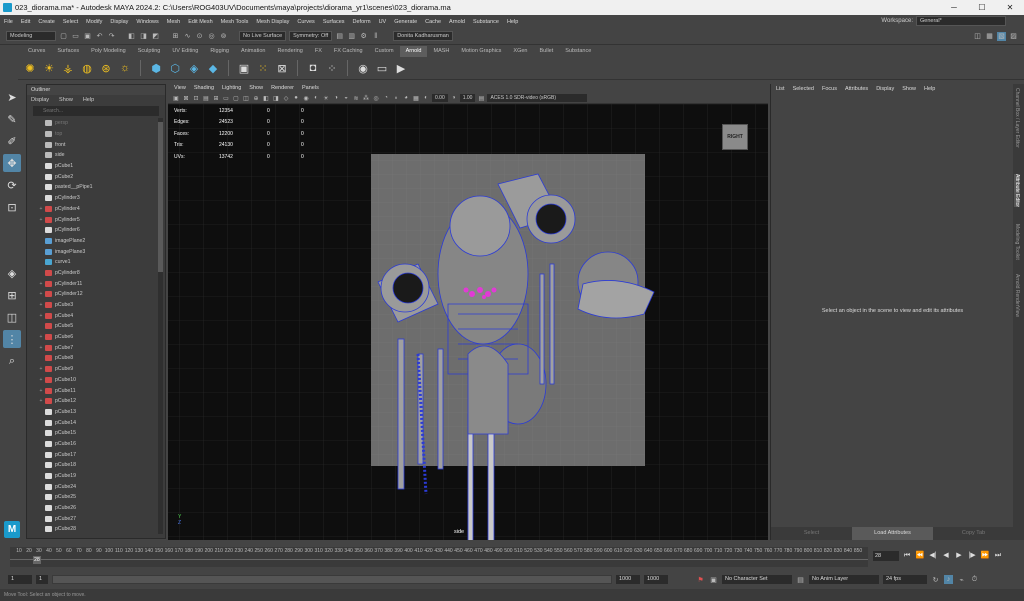 This screenshot has width=1024, height=601. I want to click on menu-generate: Generate, so click(405, 22).